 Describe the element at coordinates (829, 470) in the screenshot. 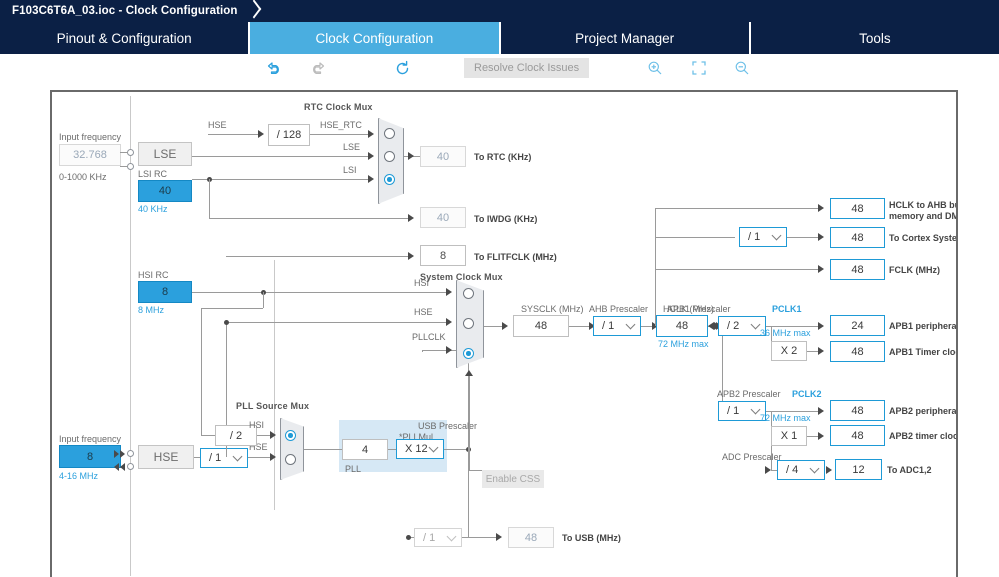

I see `adc-out-arrow` at that location.